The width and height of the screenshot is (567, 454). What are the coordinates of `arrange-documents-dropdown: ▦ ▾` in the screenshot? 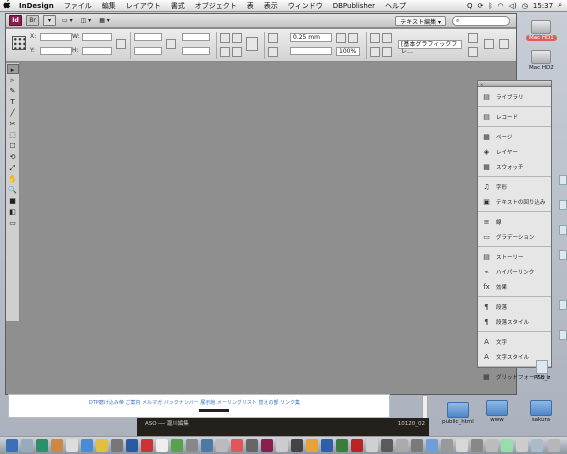 It's located at (104, 20).